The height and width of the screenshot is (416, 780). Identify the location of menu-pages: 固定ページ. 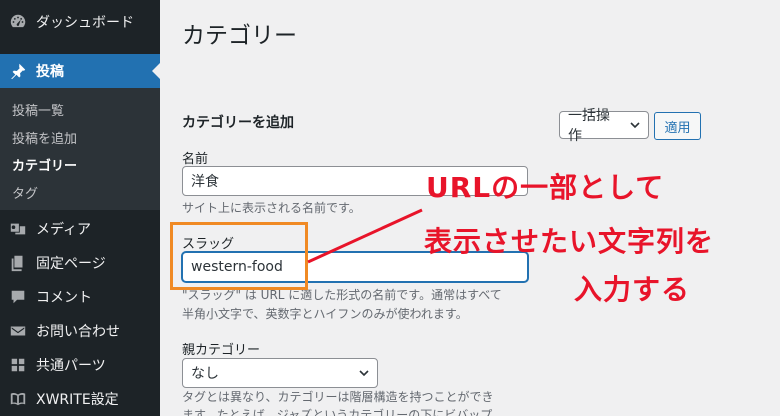
(80, 263).